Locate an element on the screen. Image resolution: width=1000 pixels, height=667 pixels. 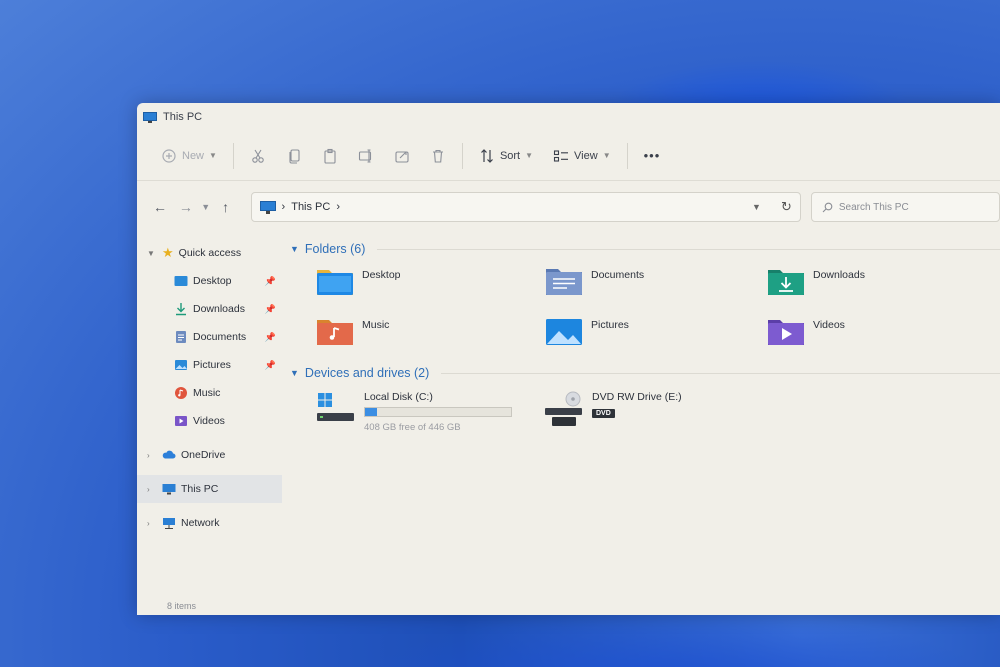
address-bar: › This PC › ▼ ↻ is located at coordinates (525, 207).